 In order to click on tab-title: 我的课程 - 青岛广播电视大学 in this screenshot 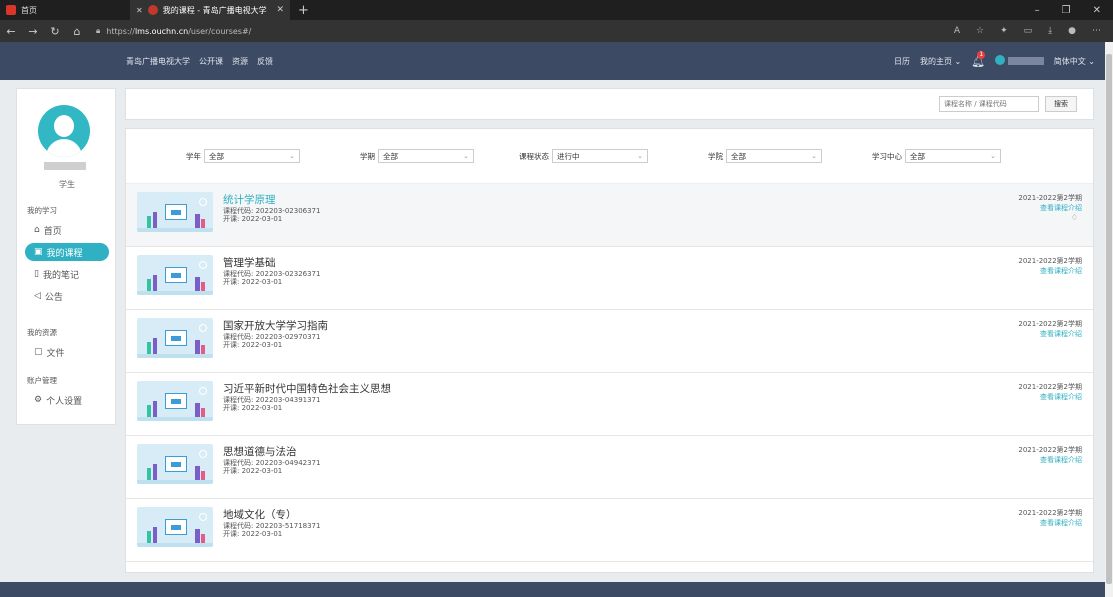, I will do `click(214, 10)`.